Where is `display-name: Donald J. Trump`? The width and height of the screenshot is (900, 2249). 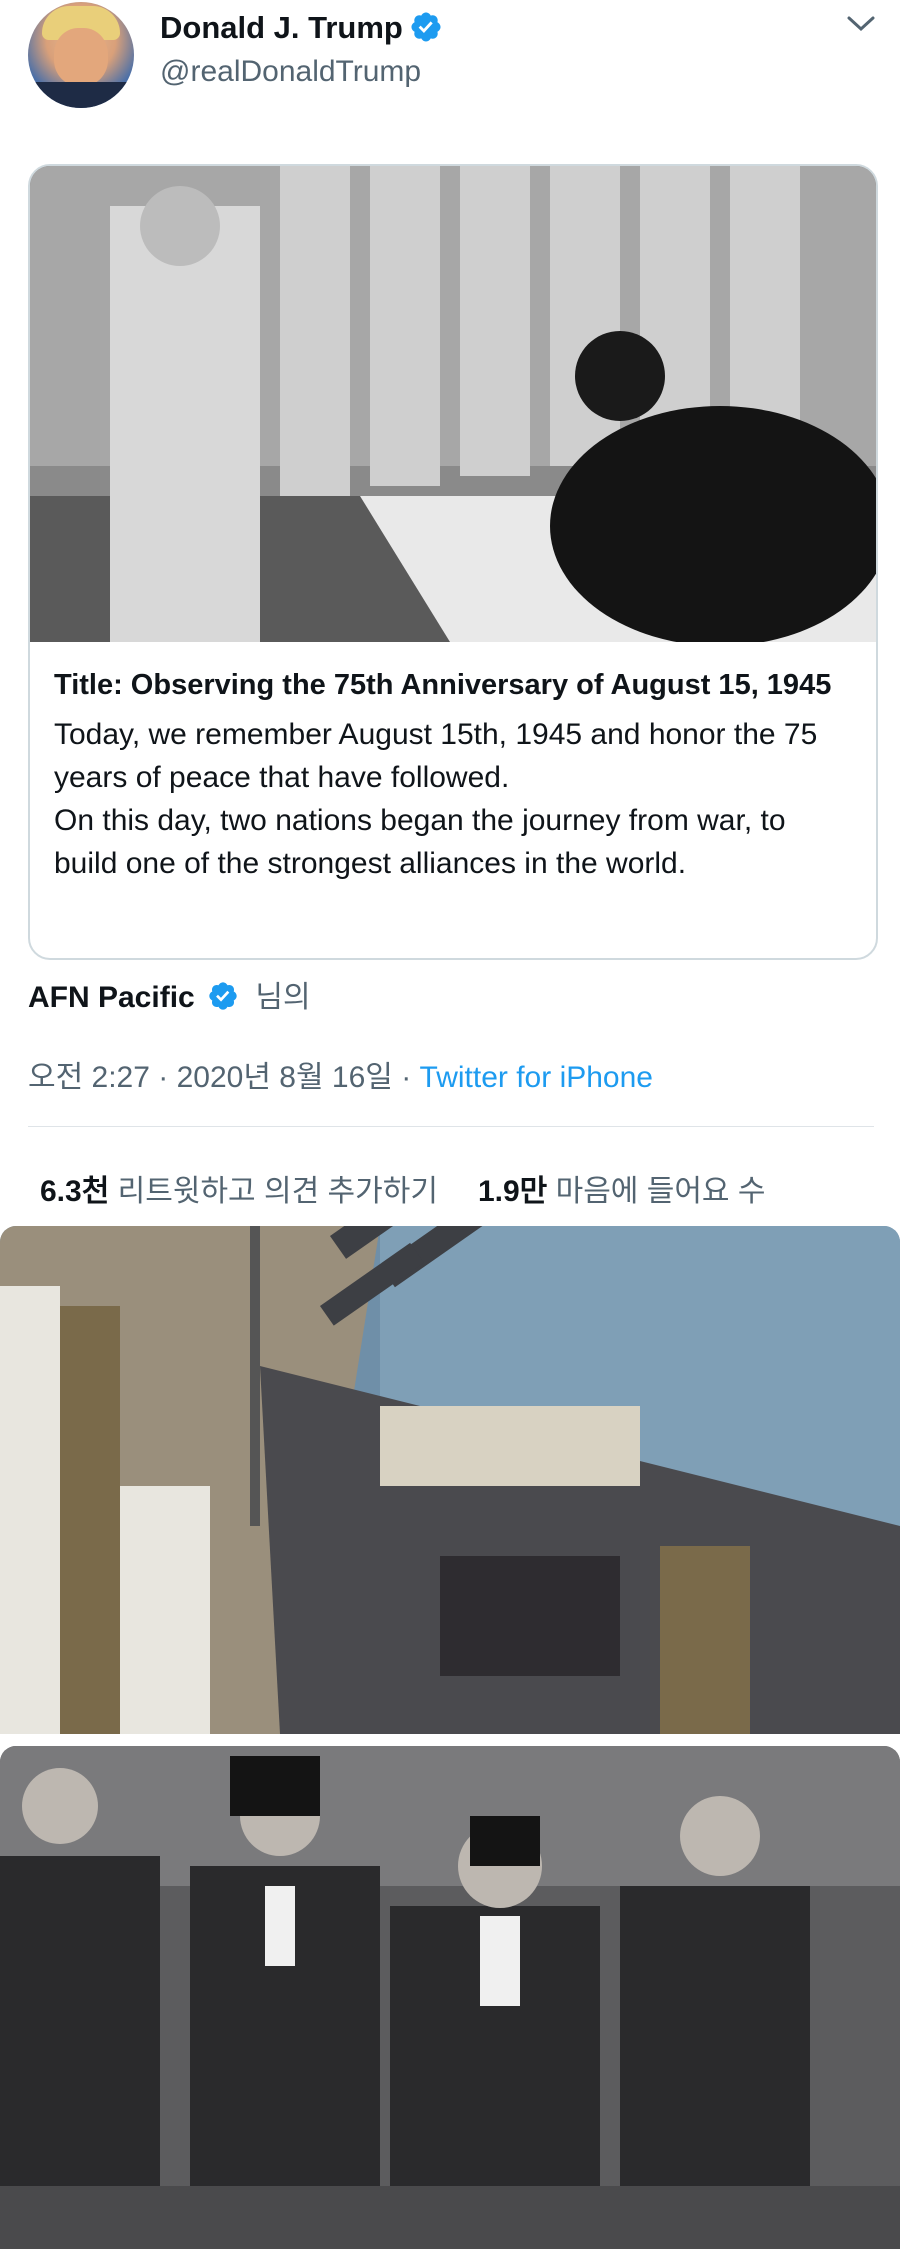
display-name: Donald J. Trump is located at coordinates (301, 28).